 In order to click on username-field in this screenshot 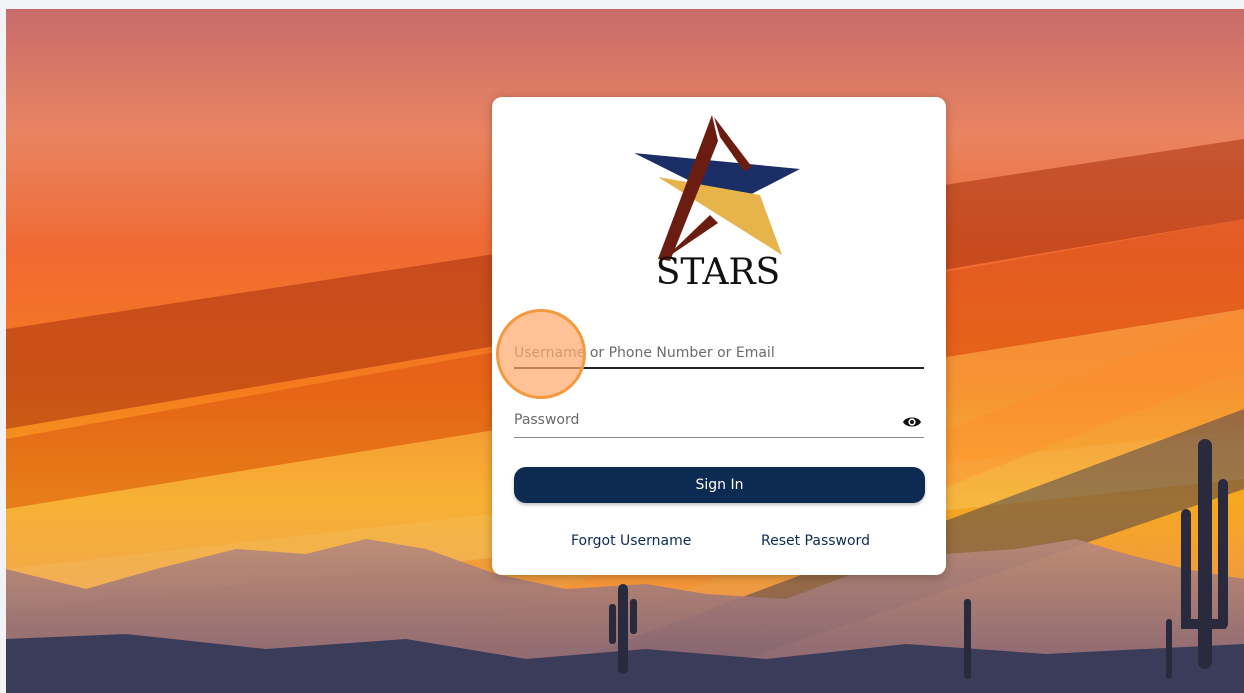, I will do `click(719, 354)`.